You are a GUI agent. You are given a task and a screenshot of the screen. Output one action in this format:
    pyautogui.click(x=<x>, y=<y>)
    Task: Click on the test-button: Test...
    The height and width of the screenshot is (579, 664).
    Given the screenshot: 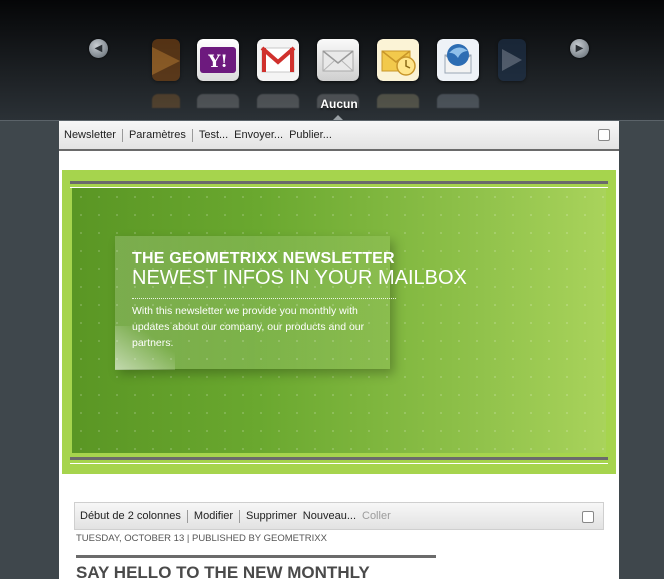 What is the action you would take?
    pyautogui.click(x=213, y=135)
    